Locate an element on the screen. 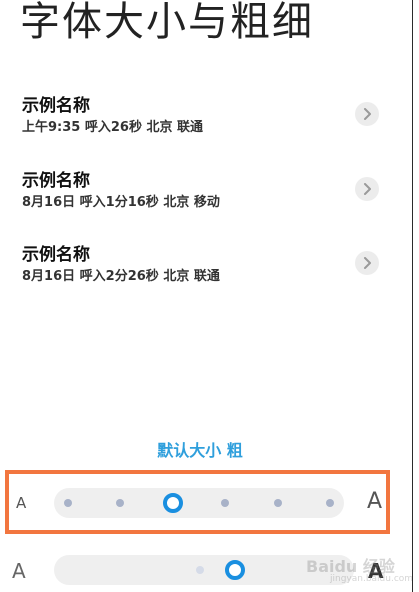 The image size is (419, 592). call-list-item: 示例名称 上午9:35 呼入26秒 北京 联通 is located at coordinates (200, 125).